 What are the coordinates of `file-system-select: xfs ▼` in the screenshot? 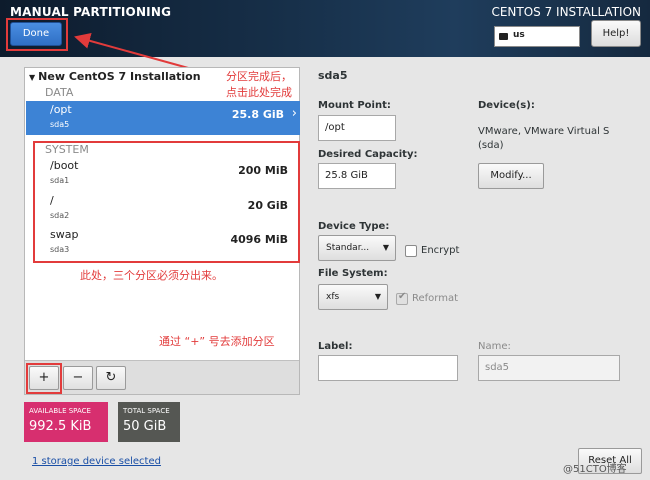 It's located at (353, 297).